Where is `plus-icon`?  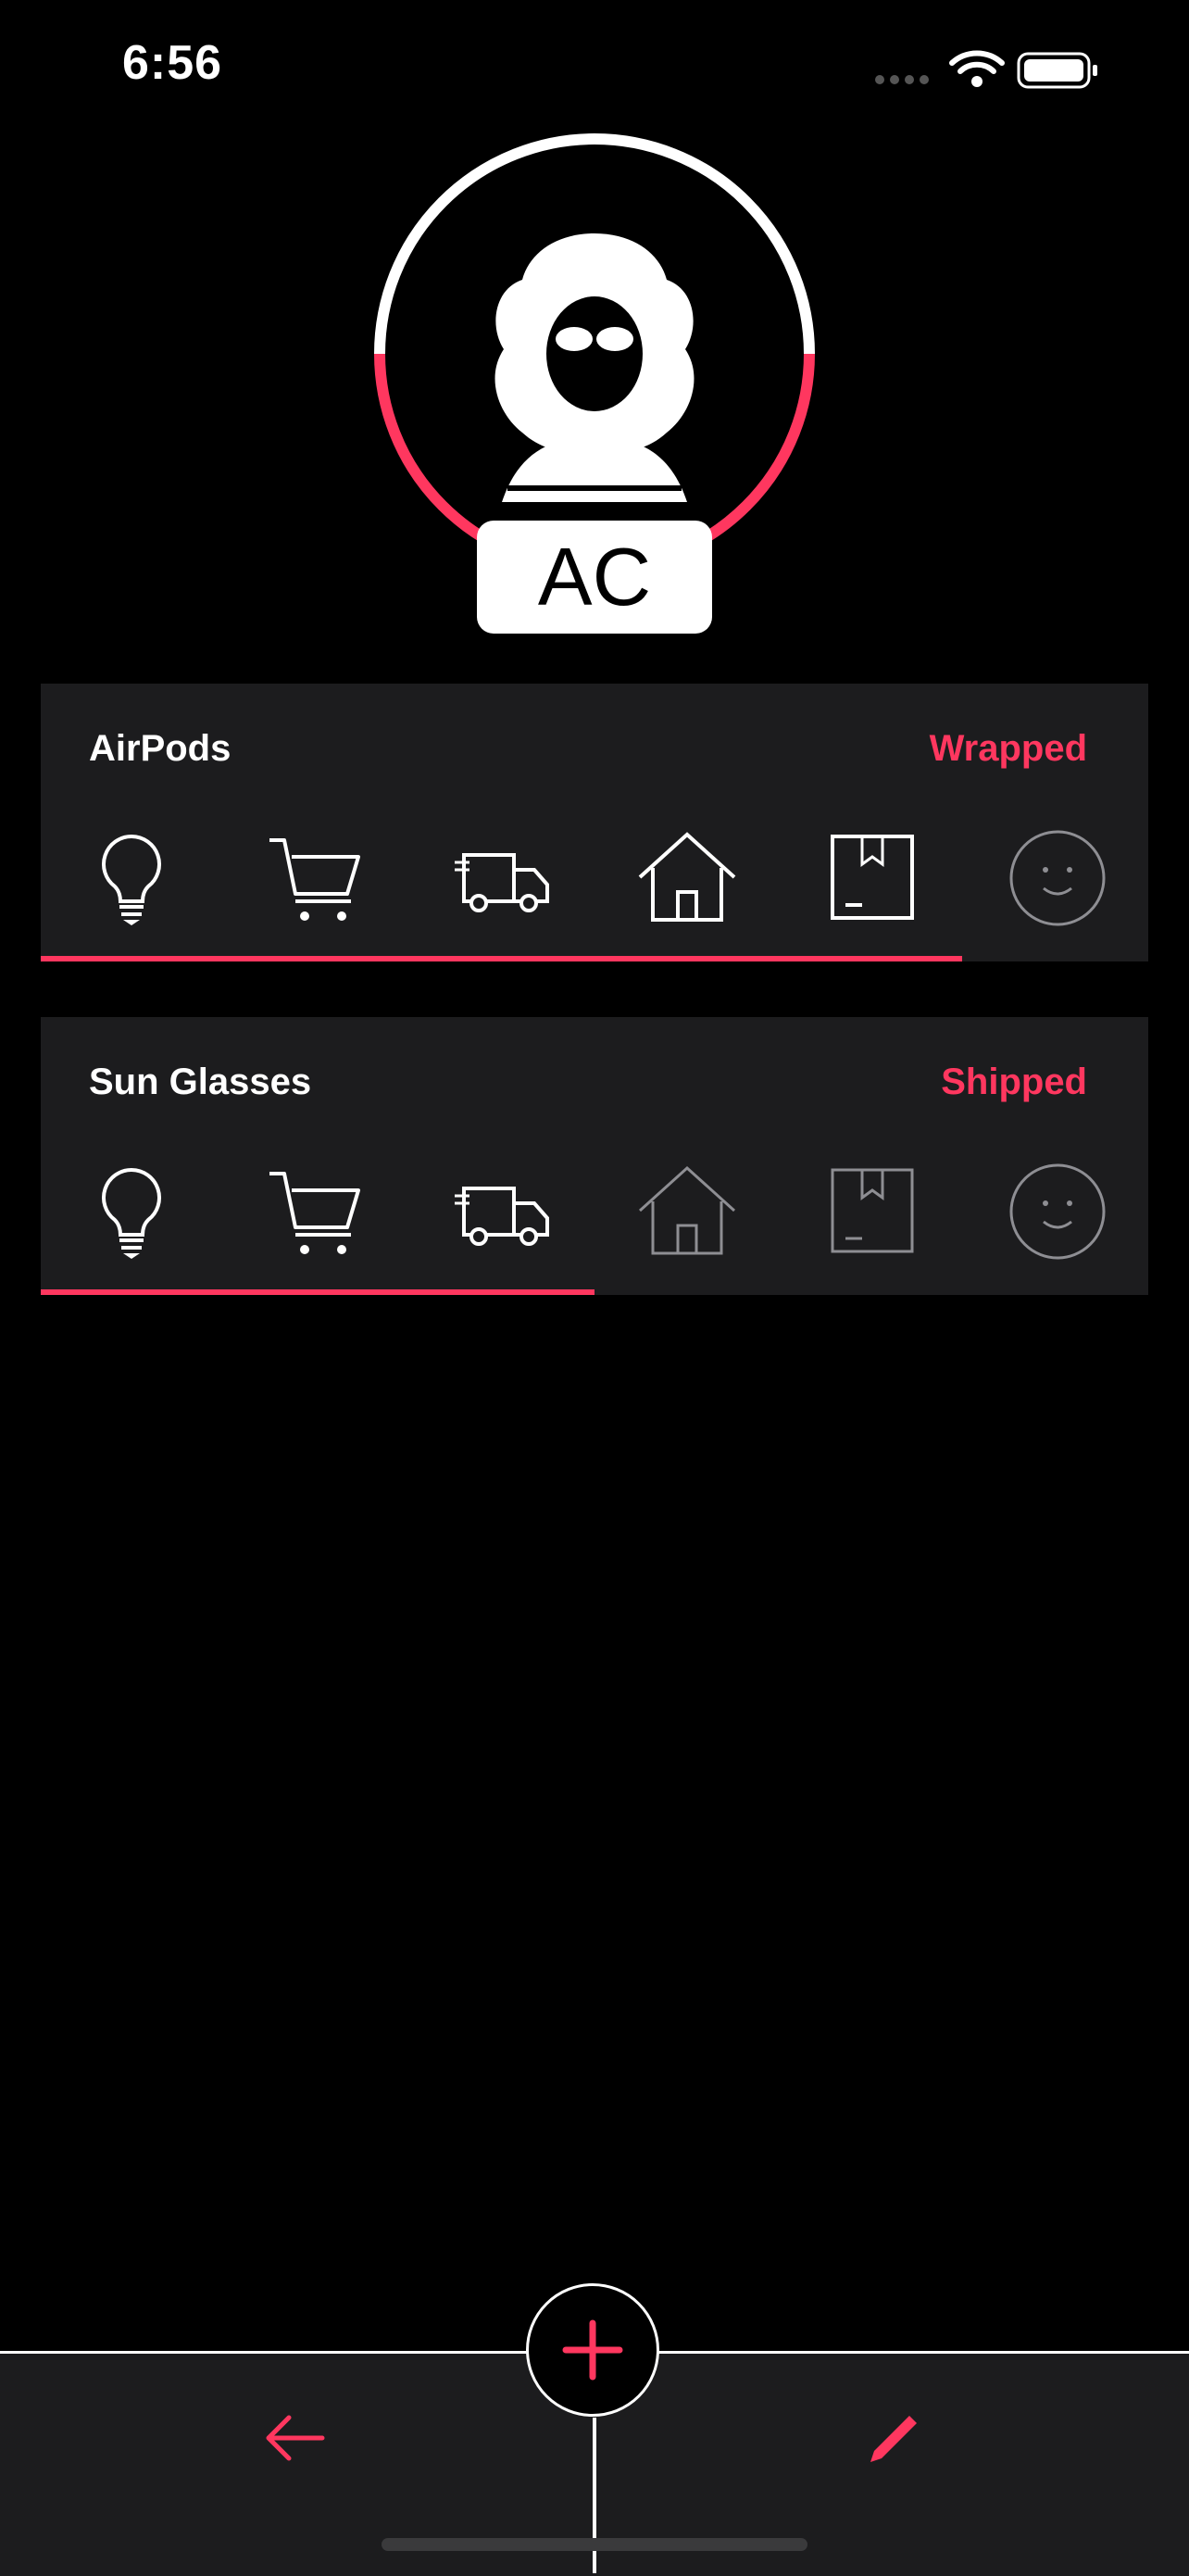
plus-icon is located at coordinates (592, 2350).